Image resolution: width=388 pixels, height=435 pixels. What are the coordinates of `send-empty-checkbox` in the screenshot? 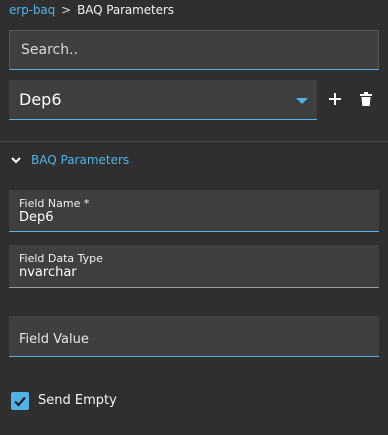 It's located at (20, 400).